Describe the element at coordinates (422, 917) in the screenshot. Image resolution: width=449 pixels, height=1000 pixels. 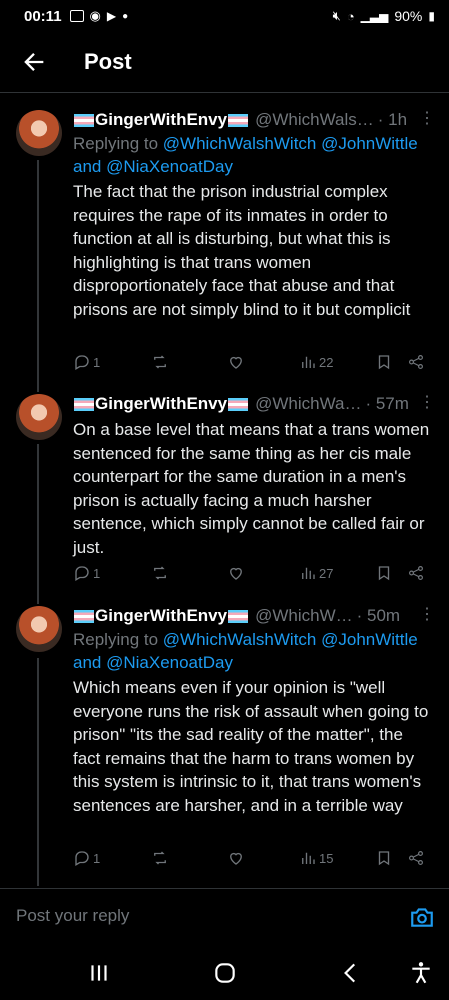
I see `camera-icon` at that location.